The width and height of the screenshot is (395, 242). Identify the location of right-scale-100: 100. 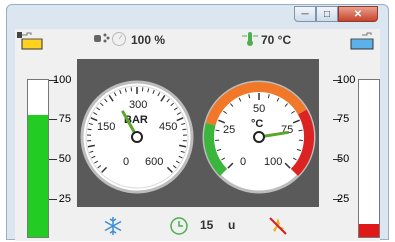
(346, 80).